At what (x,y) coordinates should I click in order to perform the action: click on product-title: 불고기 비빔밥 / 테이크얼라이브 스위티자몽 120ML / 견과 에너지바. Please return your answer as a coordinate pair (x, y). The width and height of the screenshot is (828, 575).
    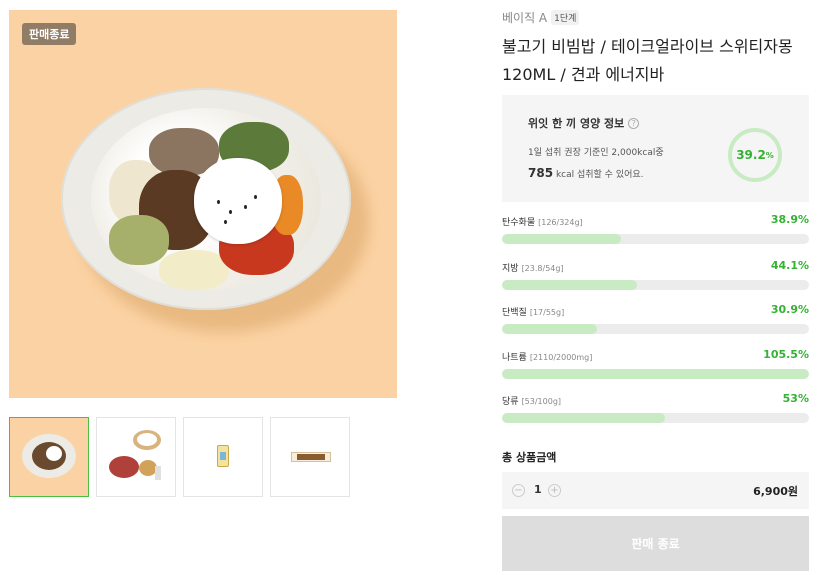
    Looking at the image, I should click on (662, 61).